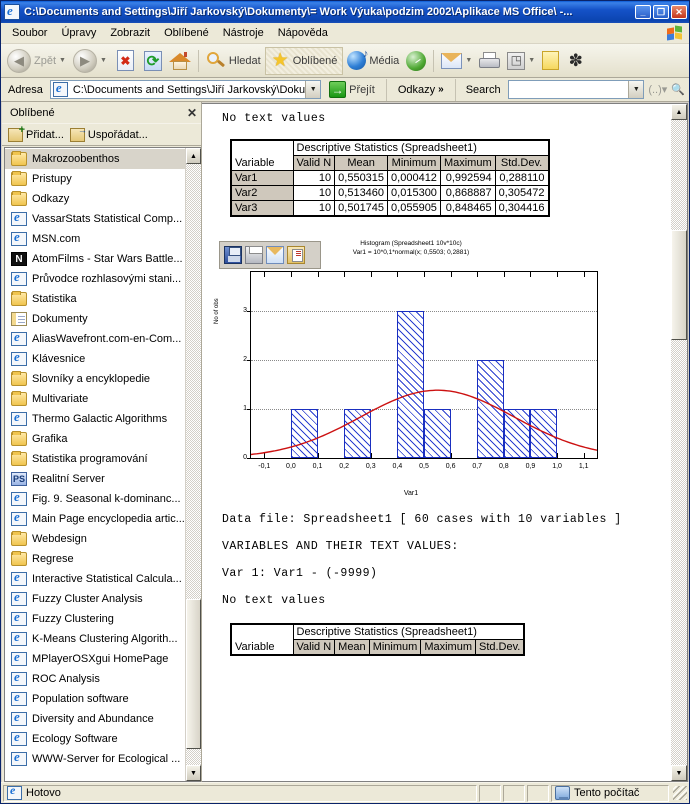 The image size is (690, 804). What do you see at coordinates (95, 239) in the screenshot?
I see `list-item: MSN.com` at bounding box center [95, 239].